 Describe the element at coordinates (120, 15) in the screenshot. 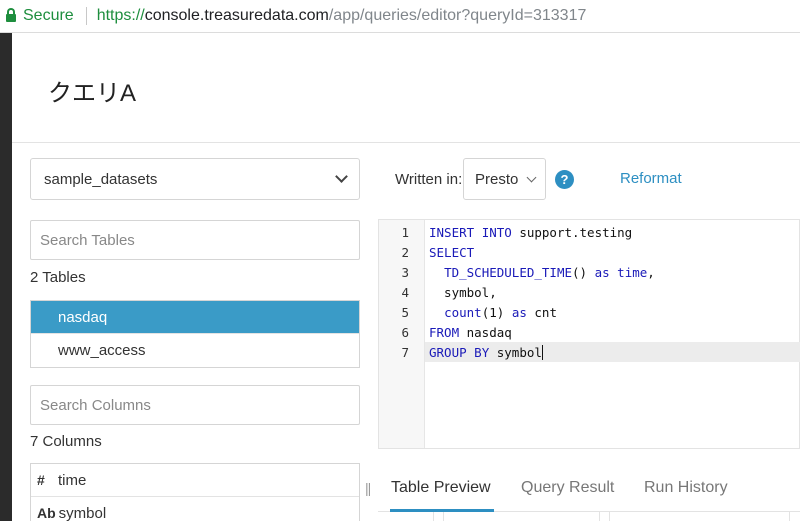

I see `url-scheme: https://` at that location.